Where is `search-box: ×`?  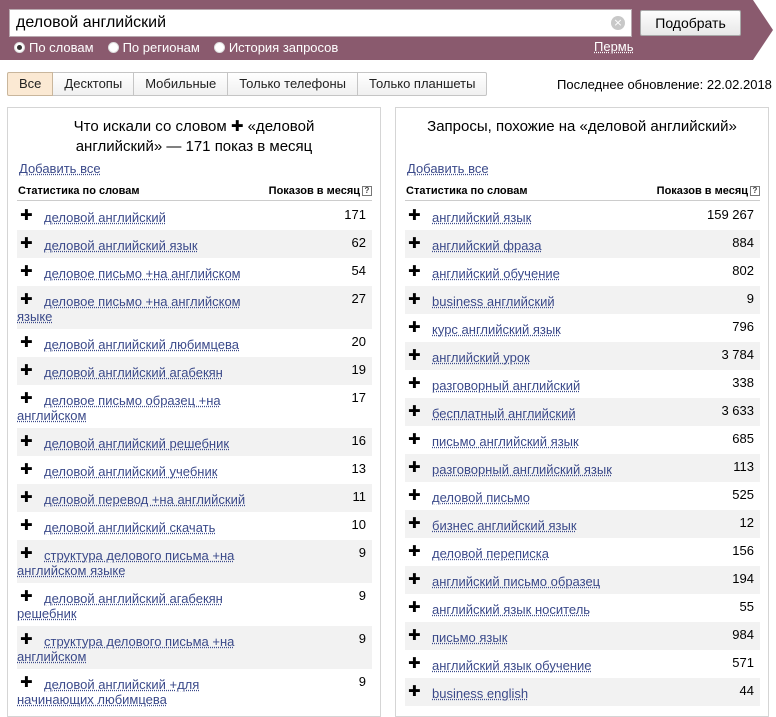 search-box: × is located at coordinates (320, 23).